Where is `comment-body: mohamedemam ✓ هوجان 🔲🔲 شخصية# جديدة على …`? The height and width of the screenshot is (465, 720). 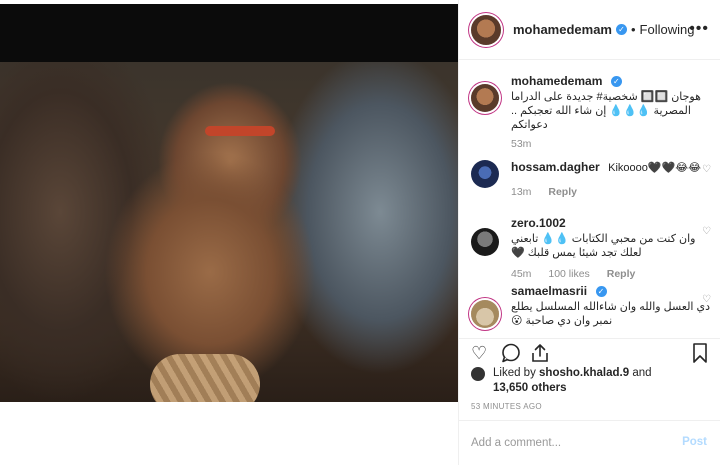 comment-body: mohamedemam ✓ هوجان 🔲🔲 شخصية# جديدة على … is located at coordinates (611, 111).